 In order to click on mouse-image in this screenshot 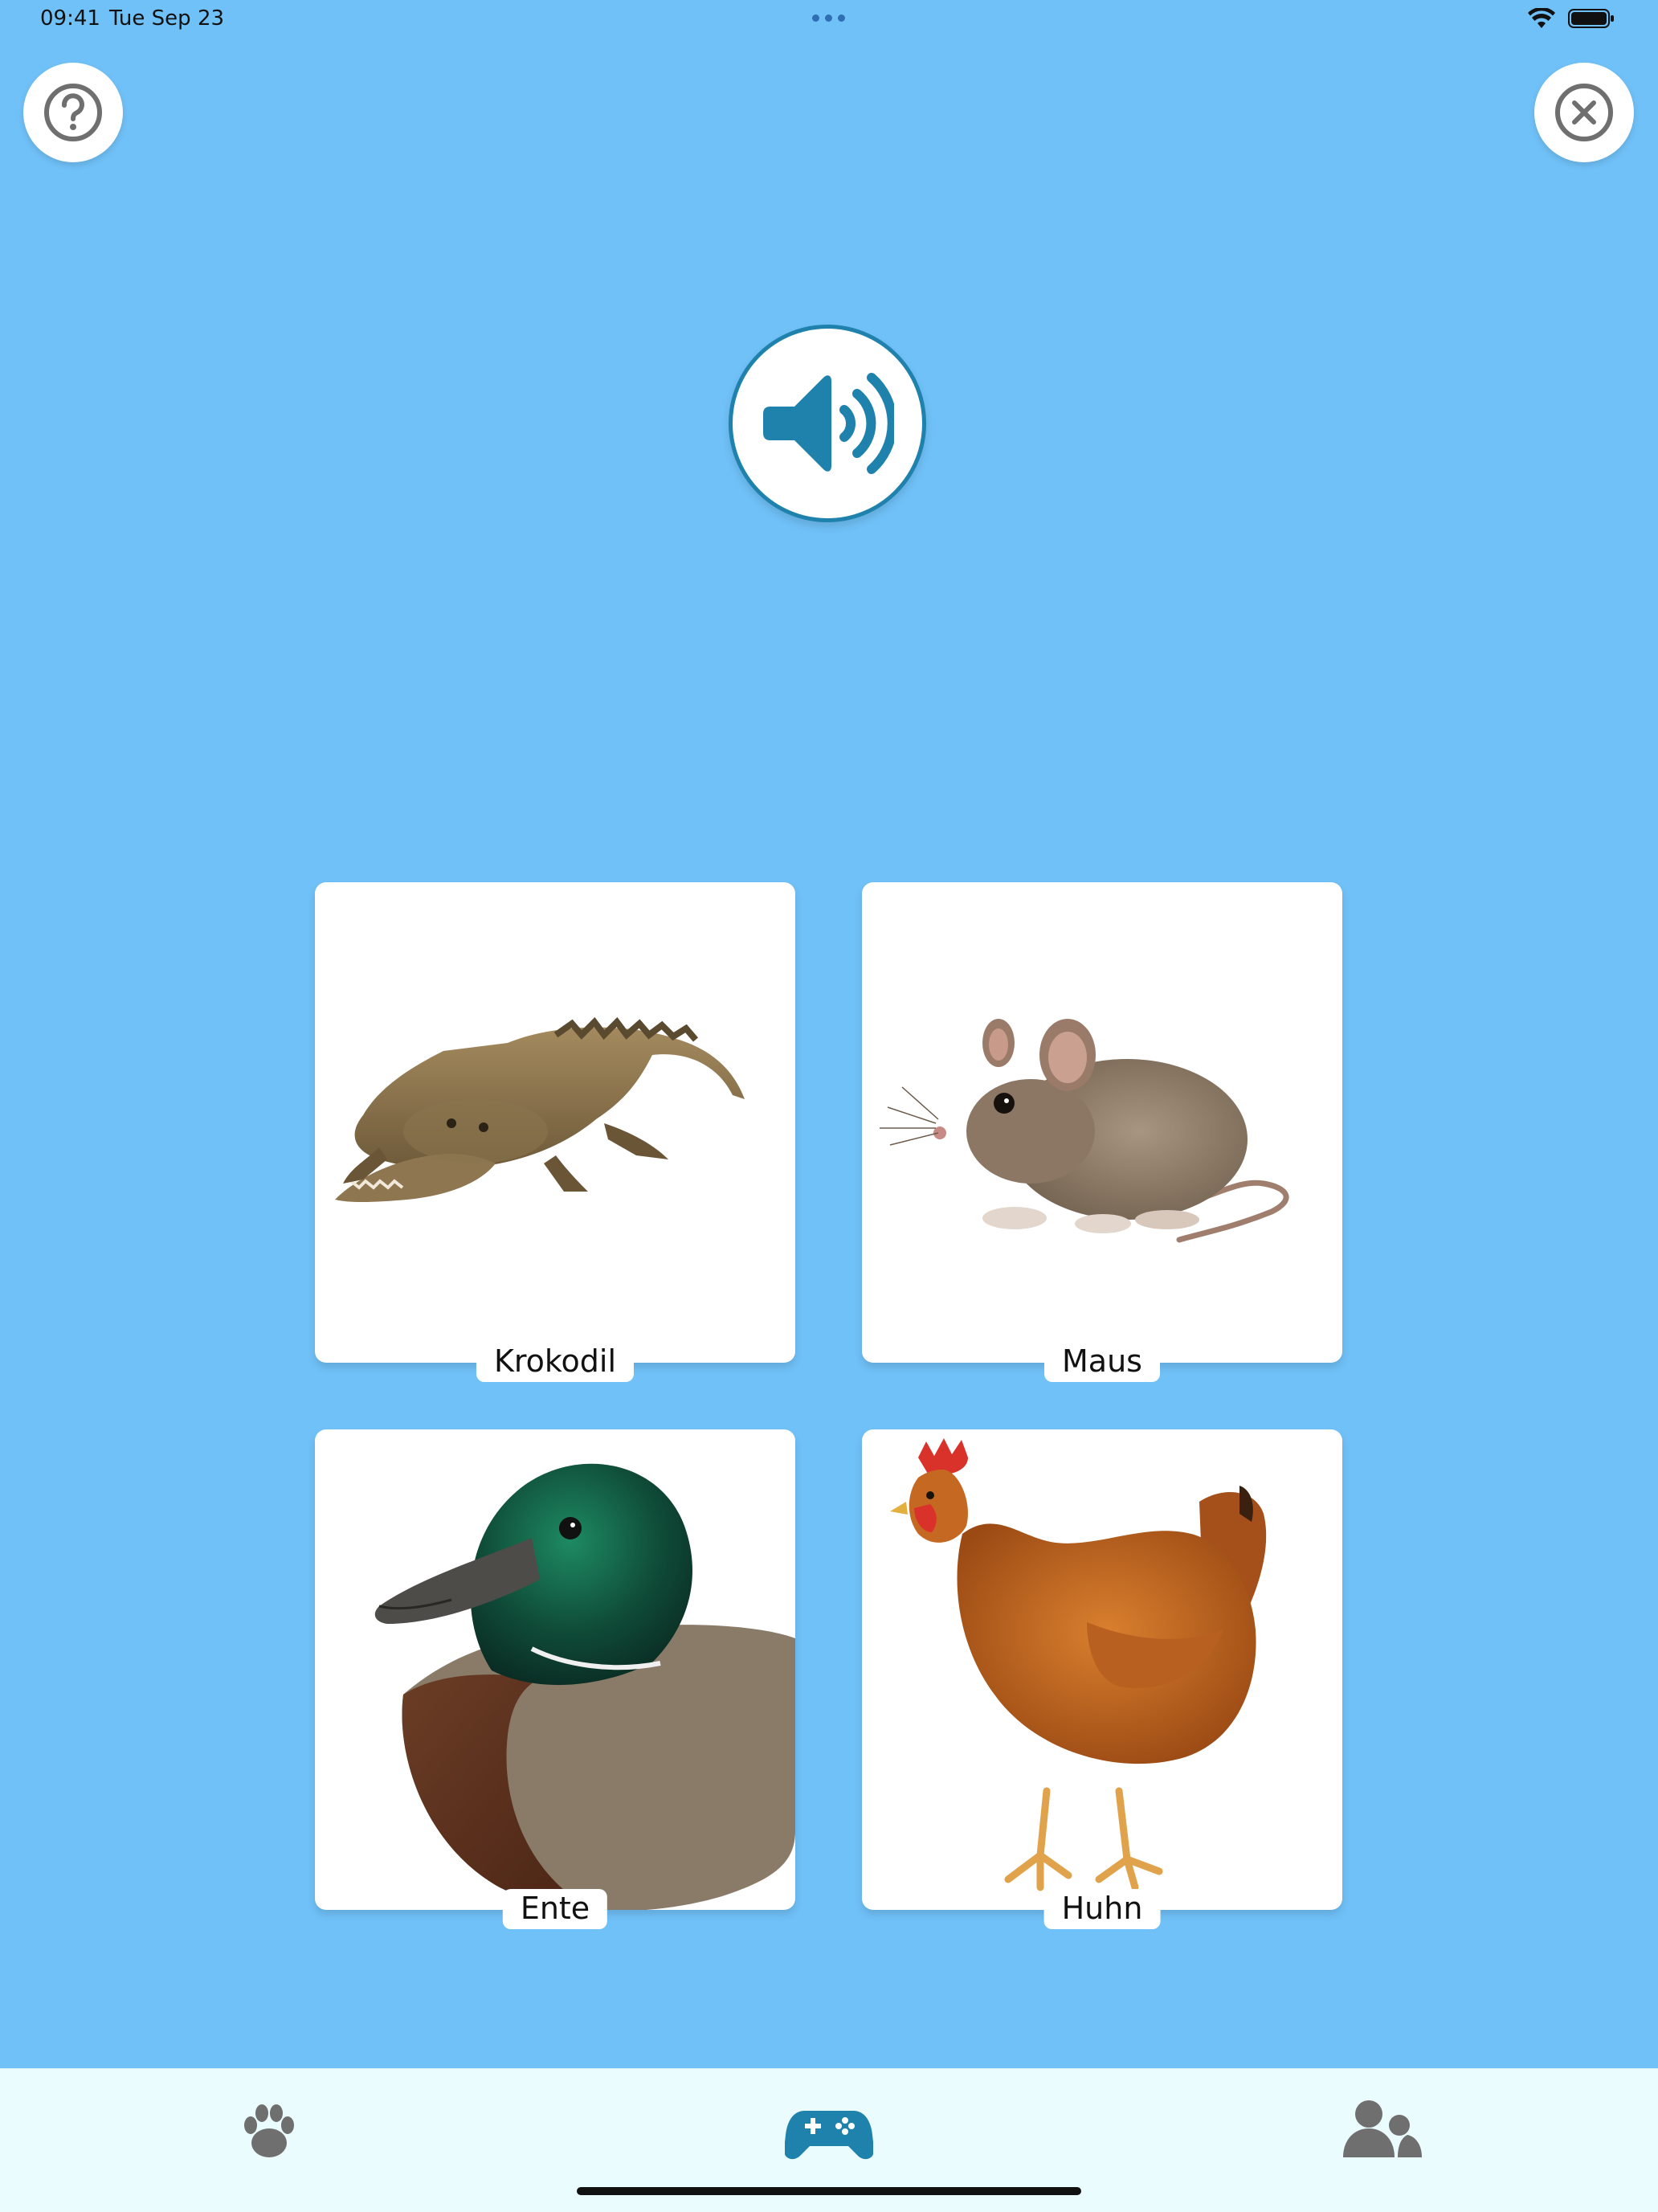, I will do `click(1102, 1123)`.